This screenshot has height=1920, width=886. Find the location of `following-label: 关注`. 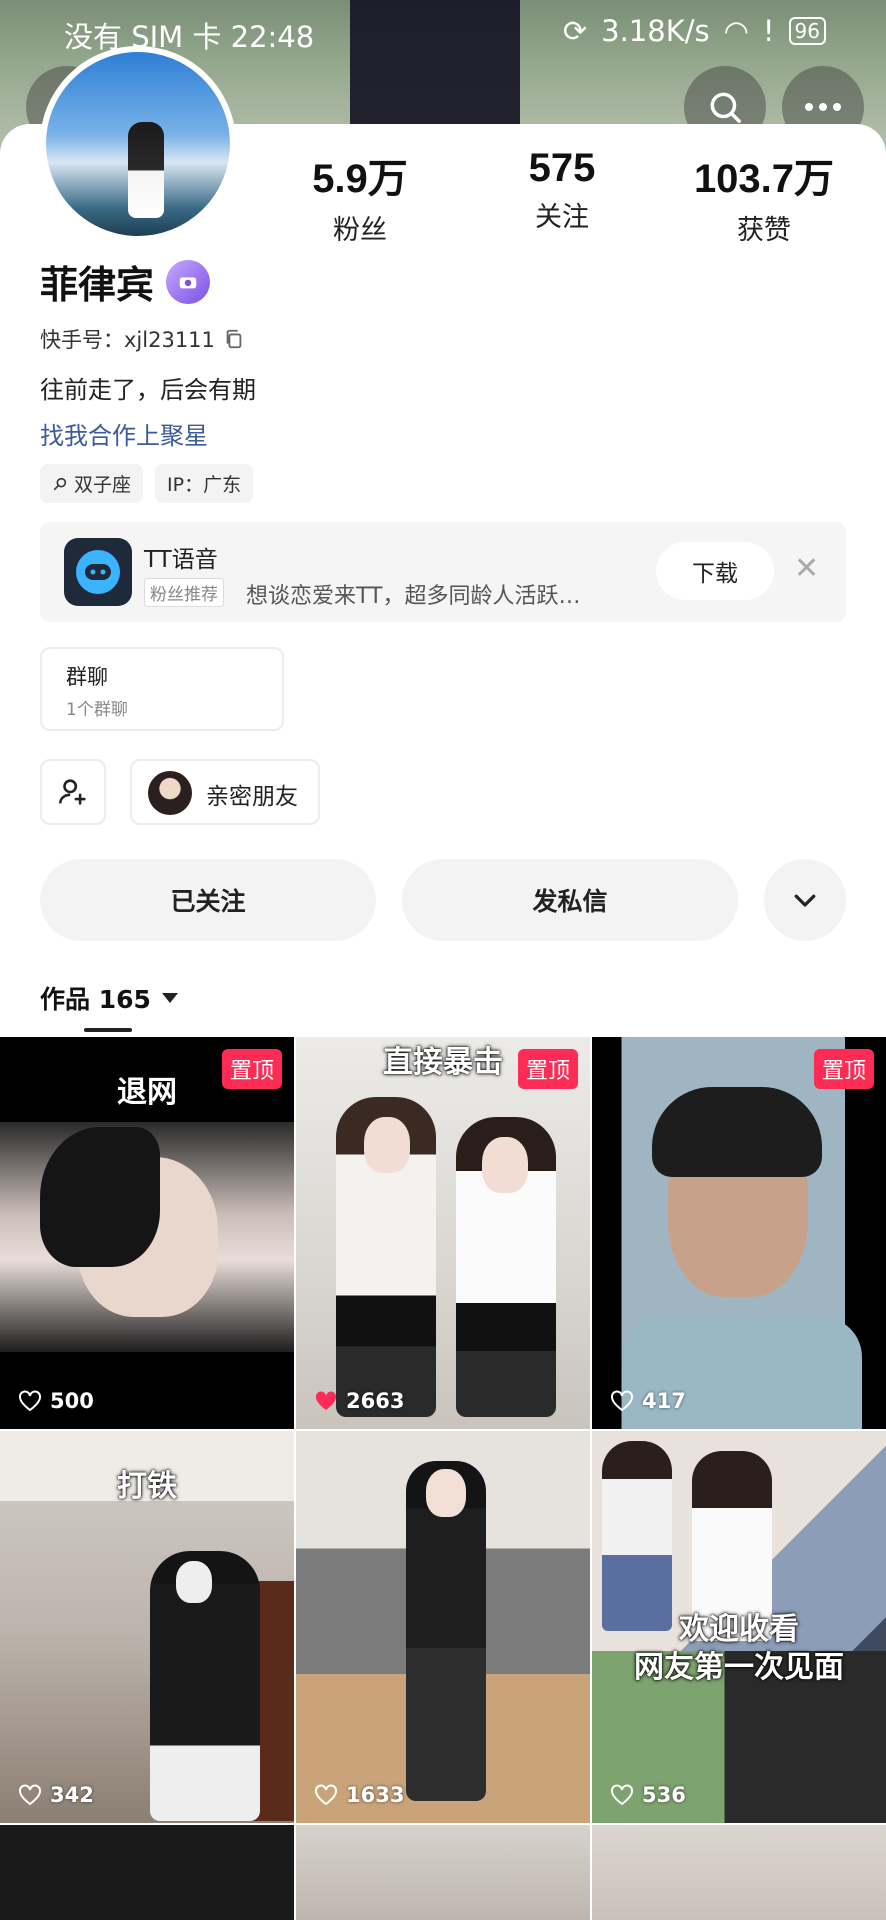

following-label: 关注 is located at coordinates (562, 217).